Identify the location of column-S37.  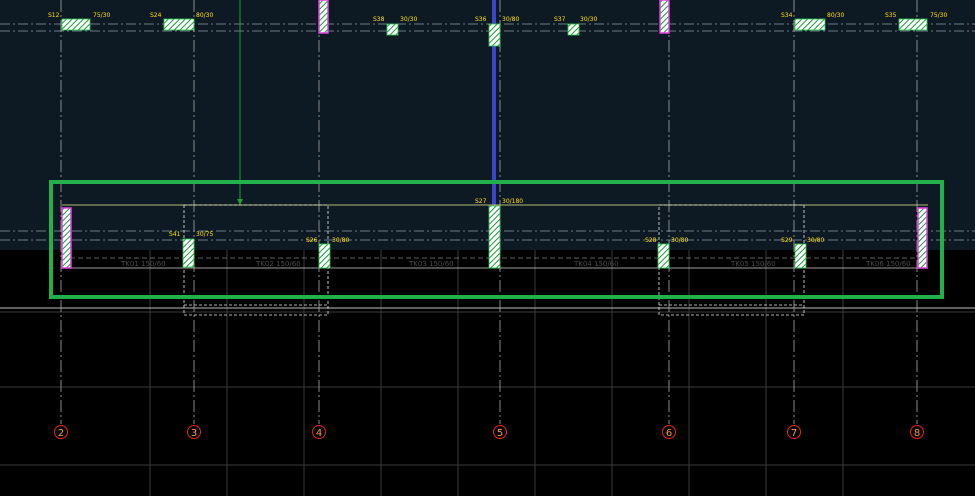
(573, 29).